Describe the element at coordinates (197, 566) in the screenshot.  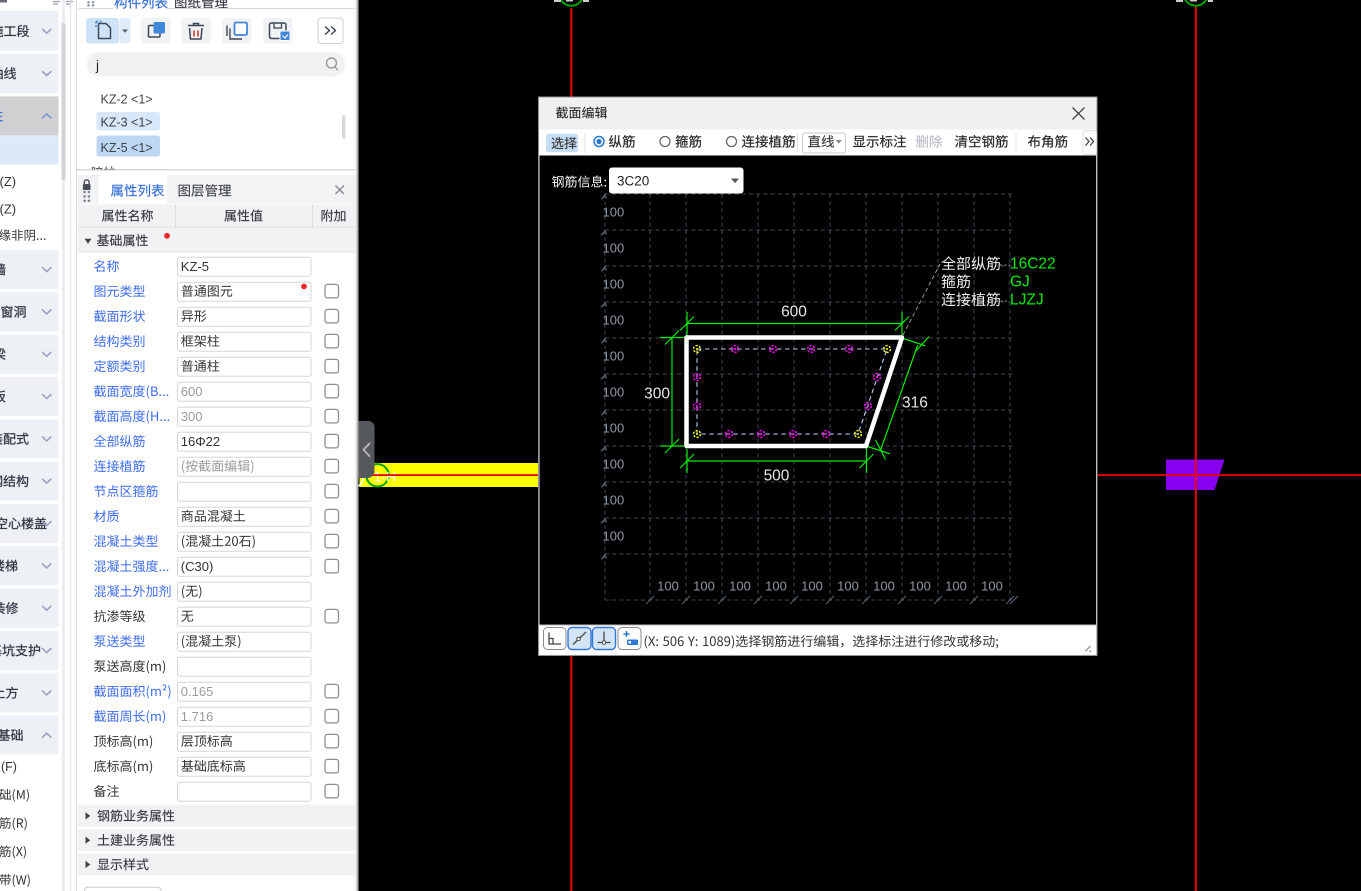
I see `svg-text: (C30)` at that location.